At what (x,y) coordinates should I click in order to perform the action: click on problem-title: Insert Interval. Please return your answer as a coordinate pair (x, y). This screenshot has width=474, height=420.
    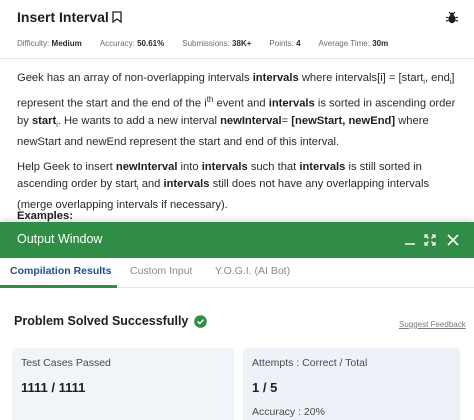
    Looking at the image, I should click on (63, 17).